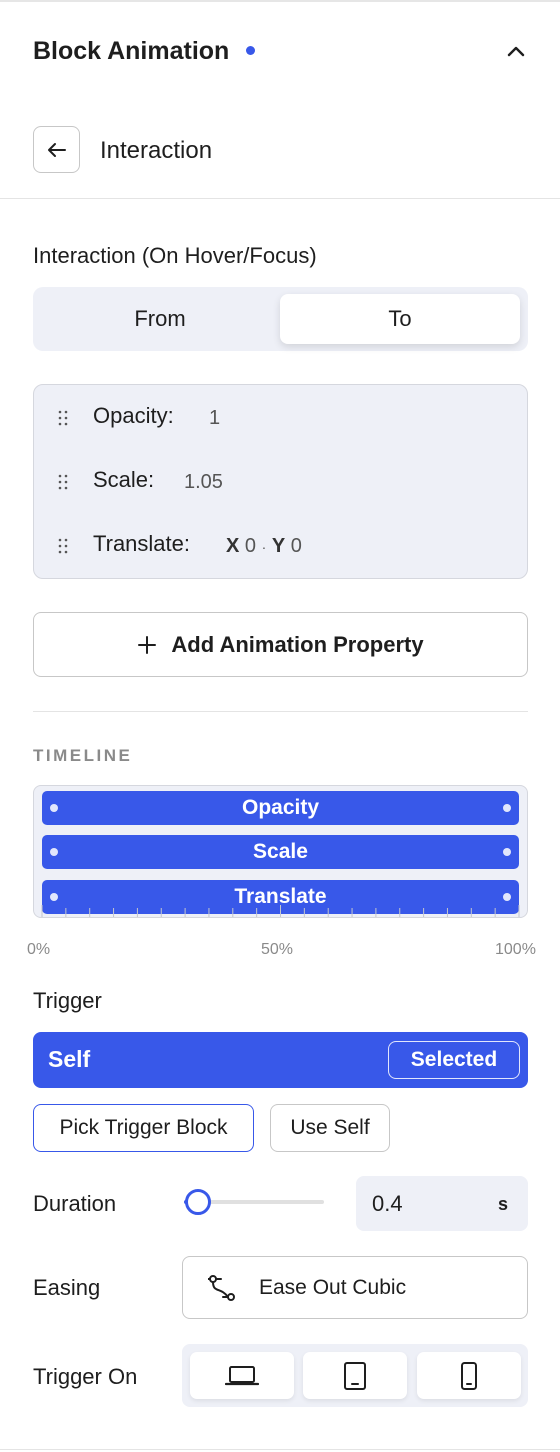 This screenshot has width=560, height=1452. Describe the element at coordinates (280, 711) in the screenshot. I see `section-divider` at that location.